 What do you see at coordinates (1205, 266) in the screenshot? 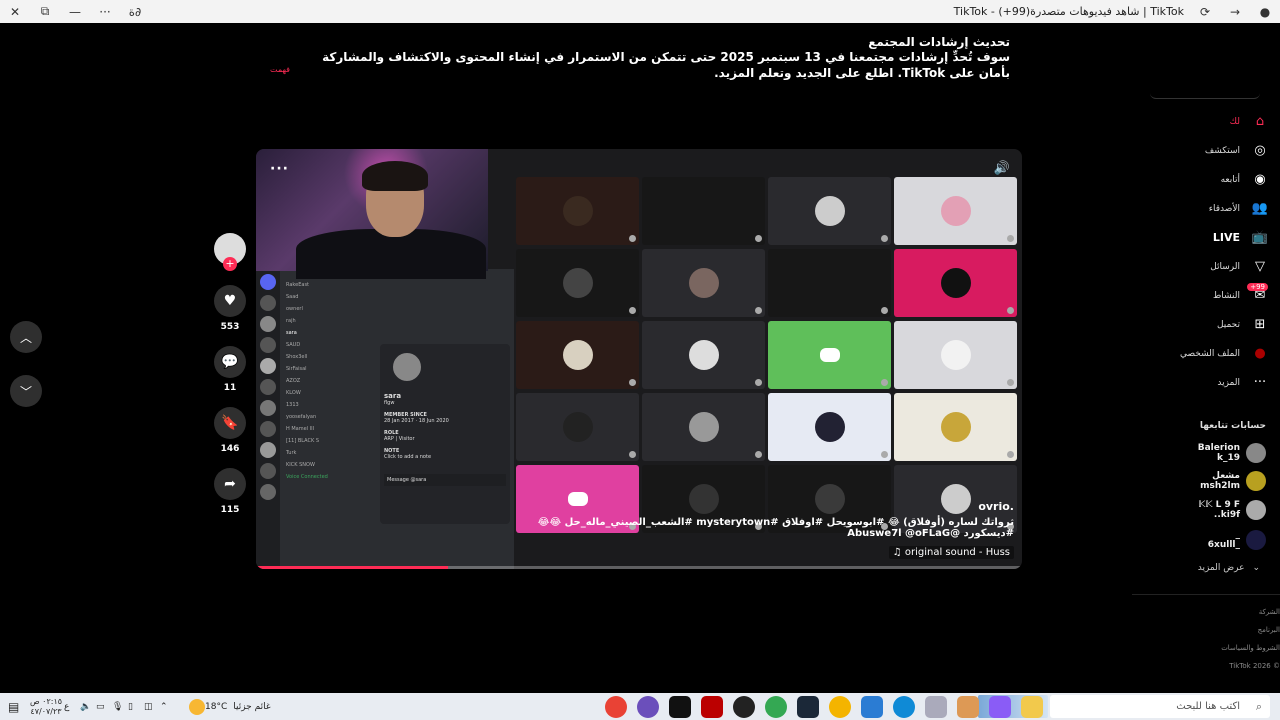
I see `sidebar-item-messages: ▽ الرسائل` at bounding box center [1205, 266].